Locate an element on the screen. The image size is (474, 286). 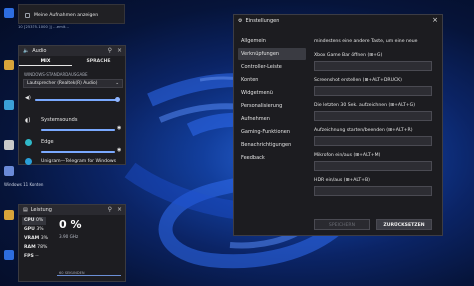
ram-value: 78% is located at coordinates (42, 247).